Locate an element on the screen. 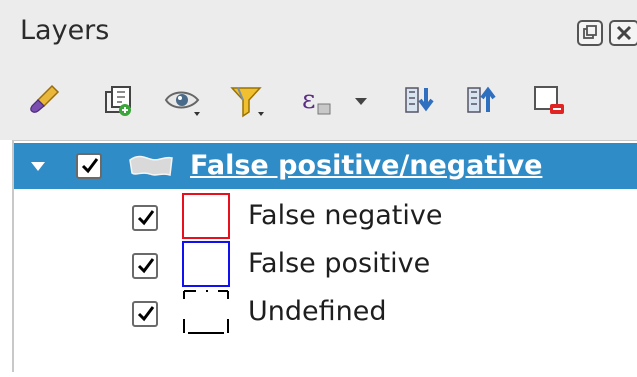 The image size is (637, 377). filter-expression-dropdown-icon is located at coordinates (361, 101).